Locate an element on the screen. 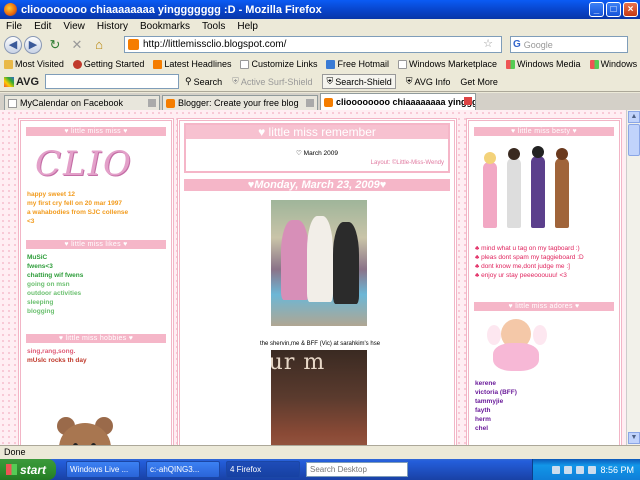 The image size is (640, 480). bookmark-most-visited: Most Visited is located at coordinates (34, 64).